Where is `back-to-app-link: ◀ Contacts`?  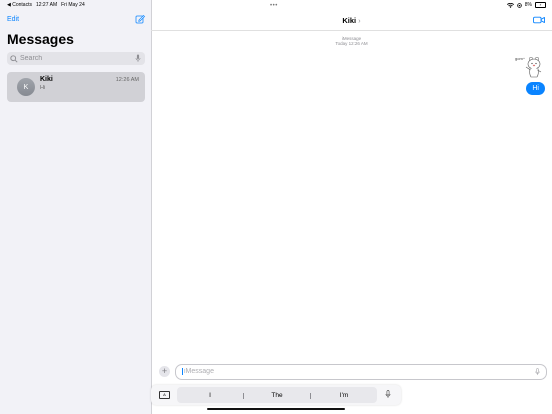
back-to-app-link: ◀ Contacts is located at coordinates (19, 5).